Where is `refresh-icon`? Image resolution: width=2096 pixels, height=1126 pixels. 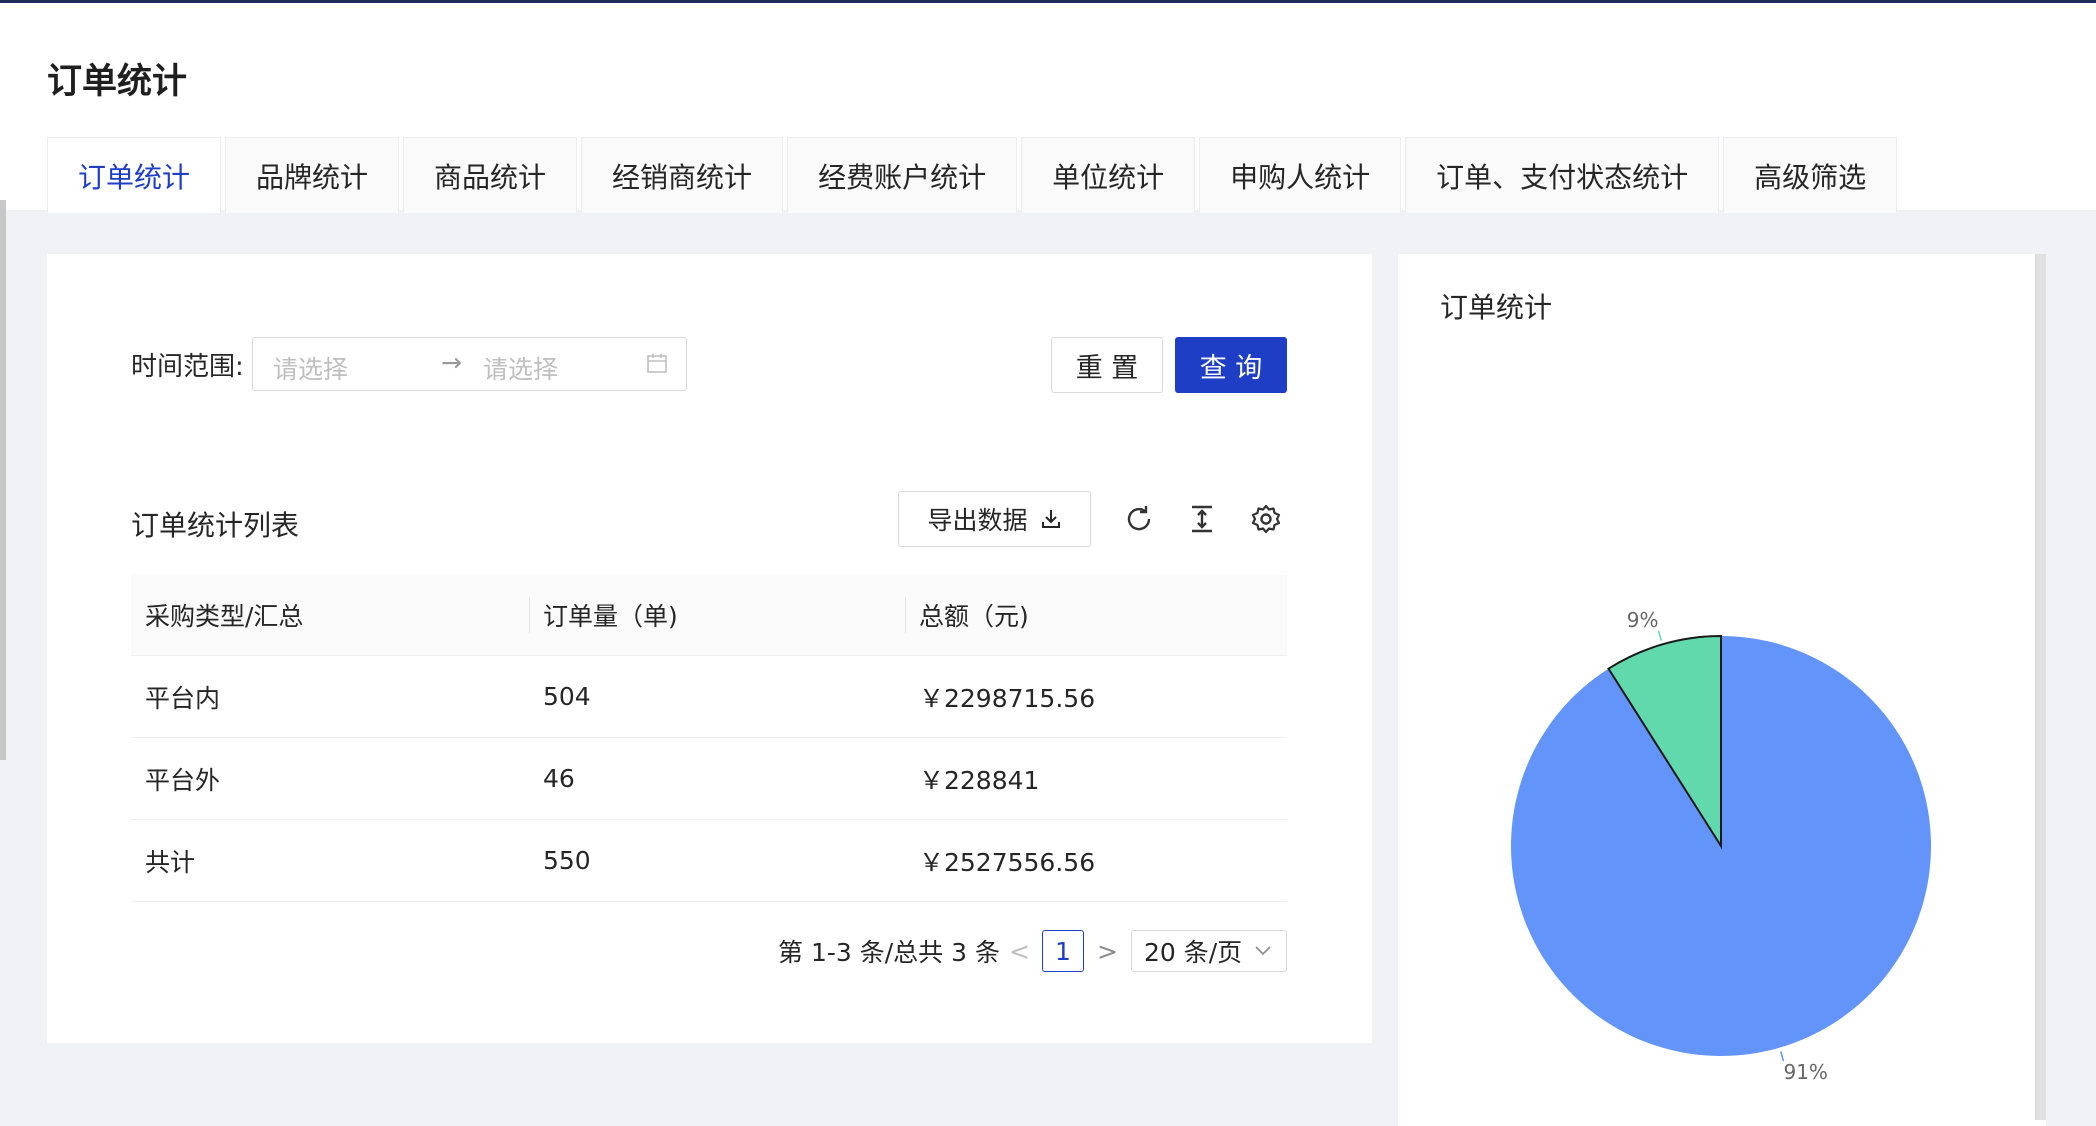 refresh-icon is located at coordinates (1139, 519).